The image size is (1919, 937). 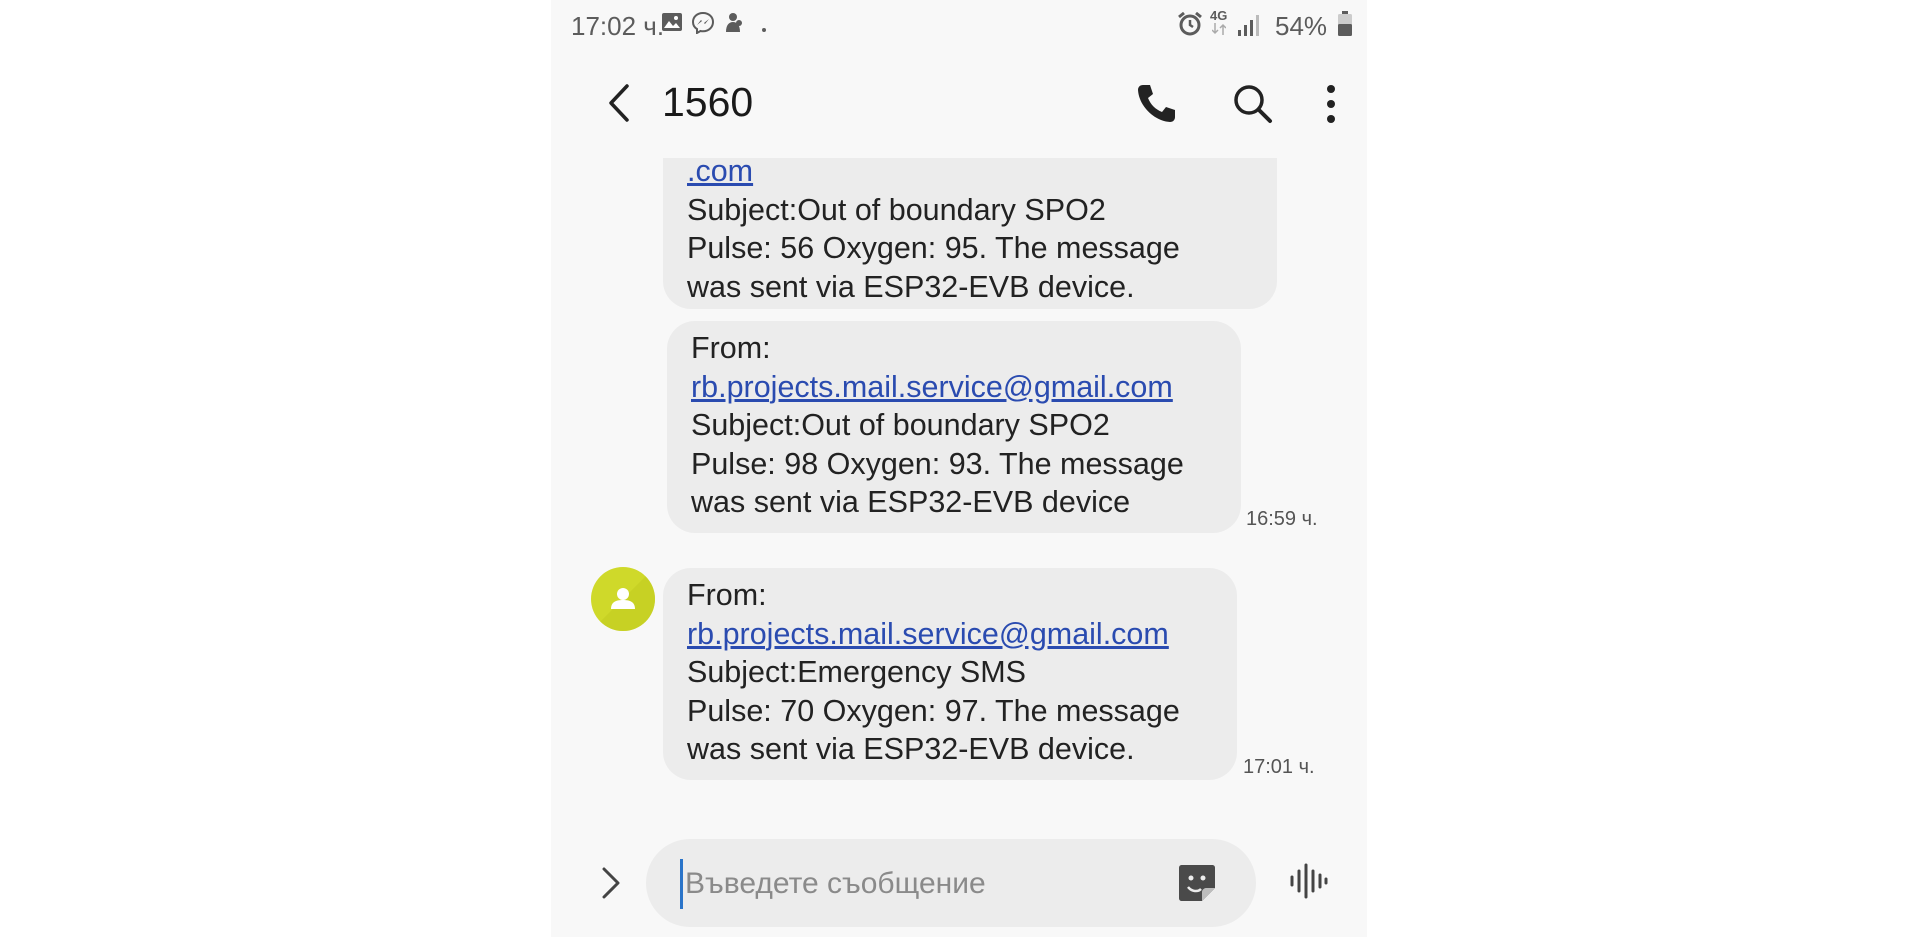 I want to click on sticker-button, so click(x=1197, y=883).